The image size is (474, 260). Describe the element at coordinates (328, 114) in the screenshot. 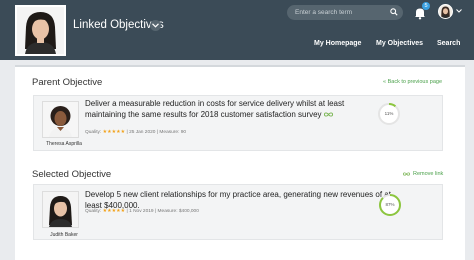

I see `infinity-icon` at that location.